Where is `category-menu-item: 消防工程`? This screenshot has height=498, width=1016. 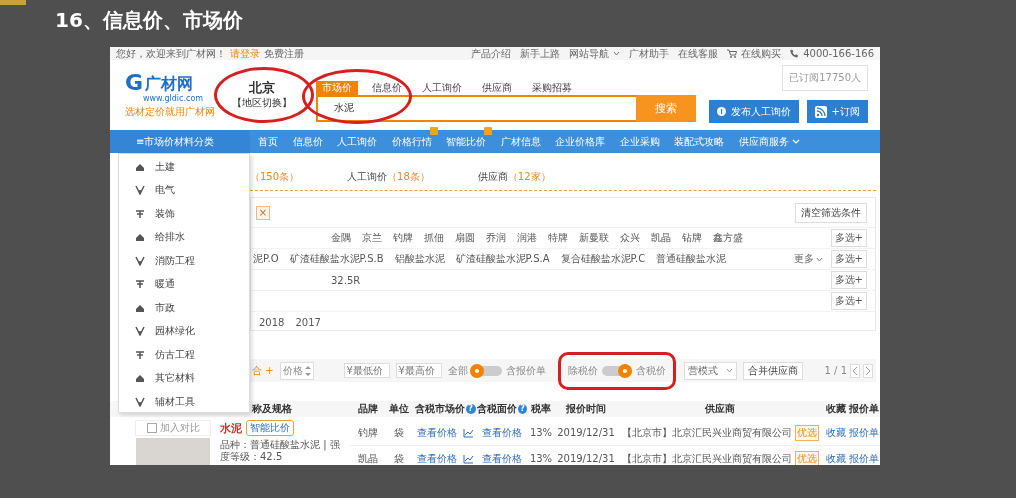
category-menu-item: 消防工程 is located at coordinates (184, 261).